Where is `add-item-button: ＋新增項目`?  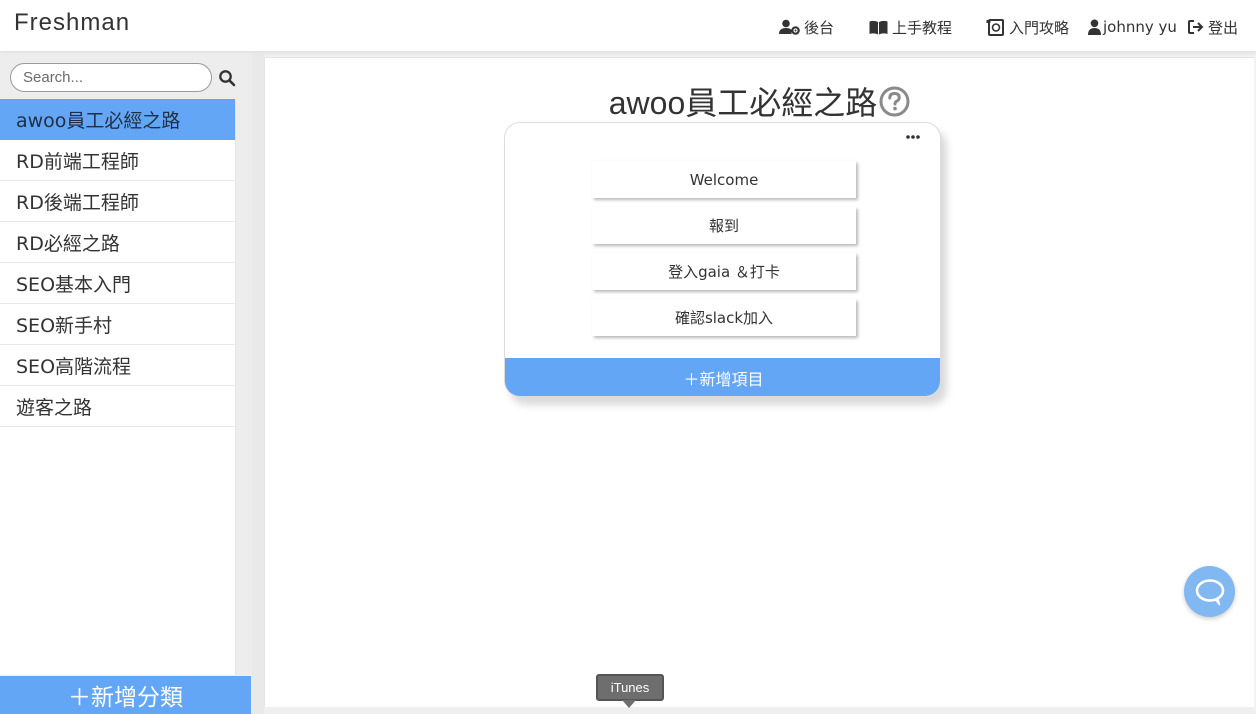 add-item-button: ＋新增項目 is located at coordinates (722, 377).